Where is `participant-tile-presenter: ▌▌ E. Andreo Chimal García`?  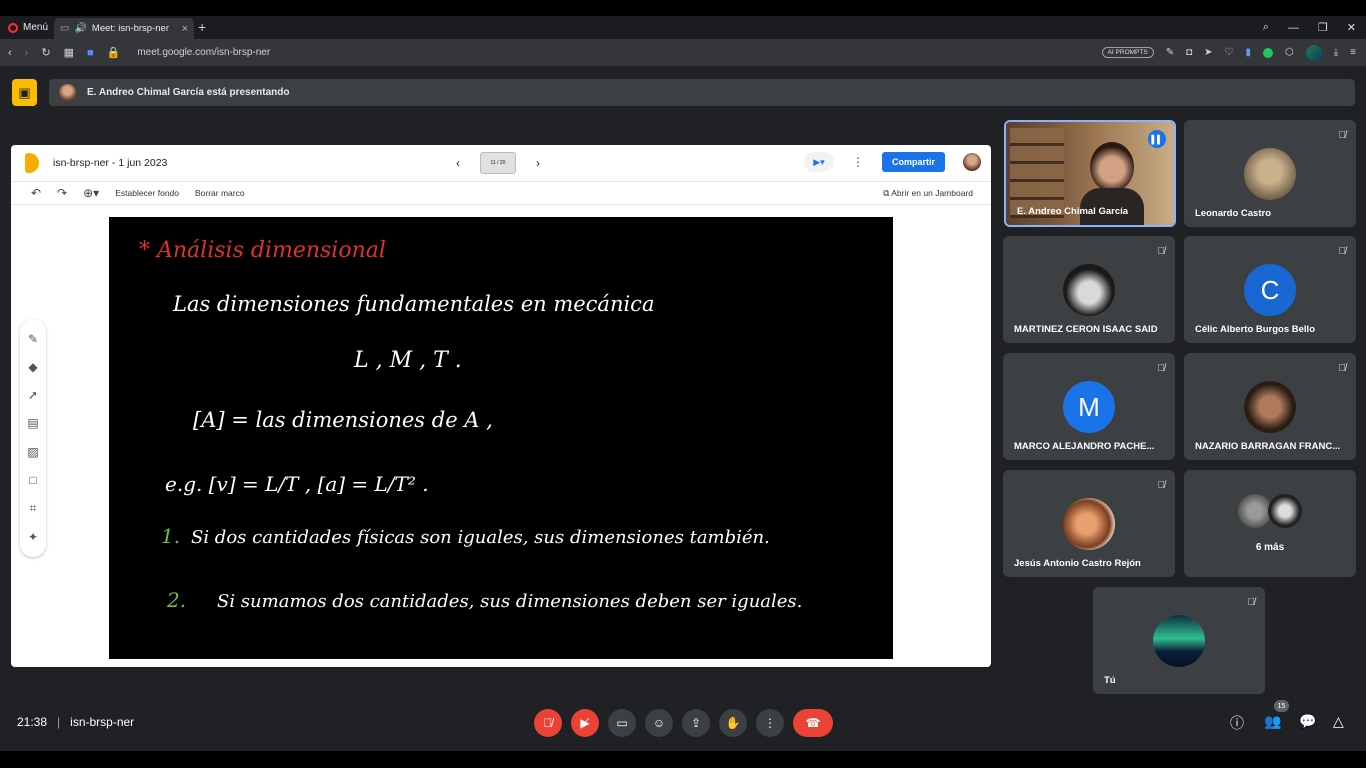 participant-tile-presenter: ▌▌ E. Andreo Chimal García is located at coordinates (1090, 173).